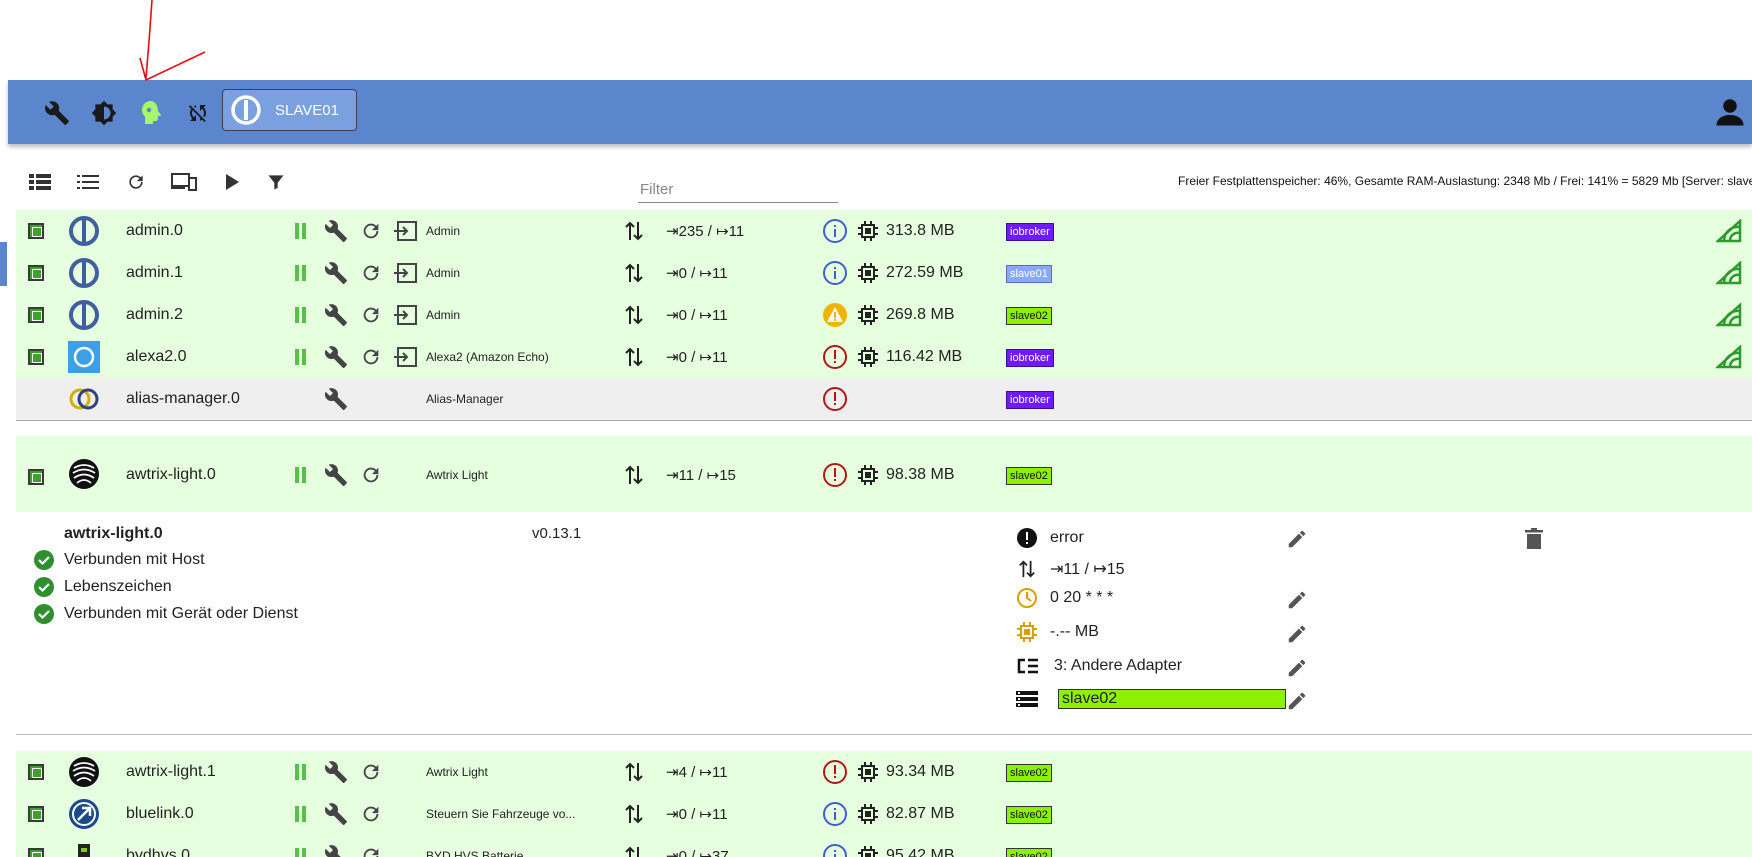 The height and width of the screenshot is (857, 1752). Describe the element at coordinates (84, 850) in the screenshot. I see `bydhvs-adapter-icon` at that location.